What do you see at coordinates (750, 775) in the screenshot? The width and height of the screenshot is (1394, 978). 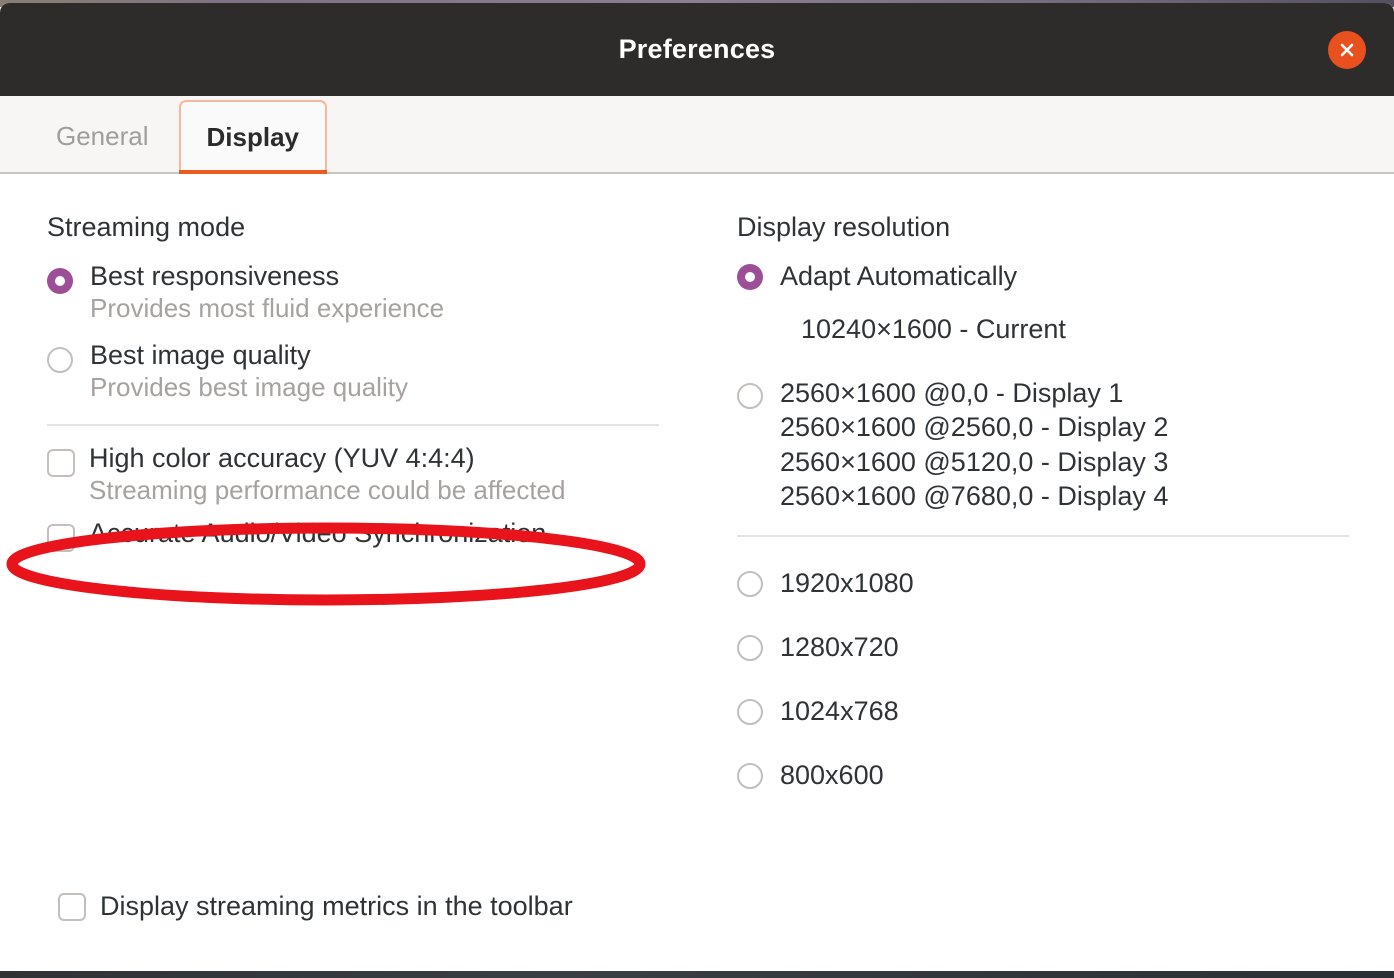 I see `radio-indicator-800x600` at bounding box center [750, 775].